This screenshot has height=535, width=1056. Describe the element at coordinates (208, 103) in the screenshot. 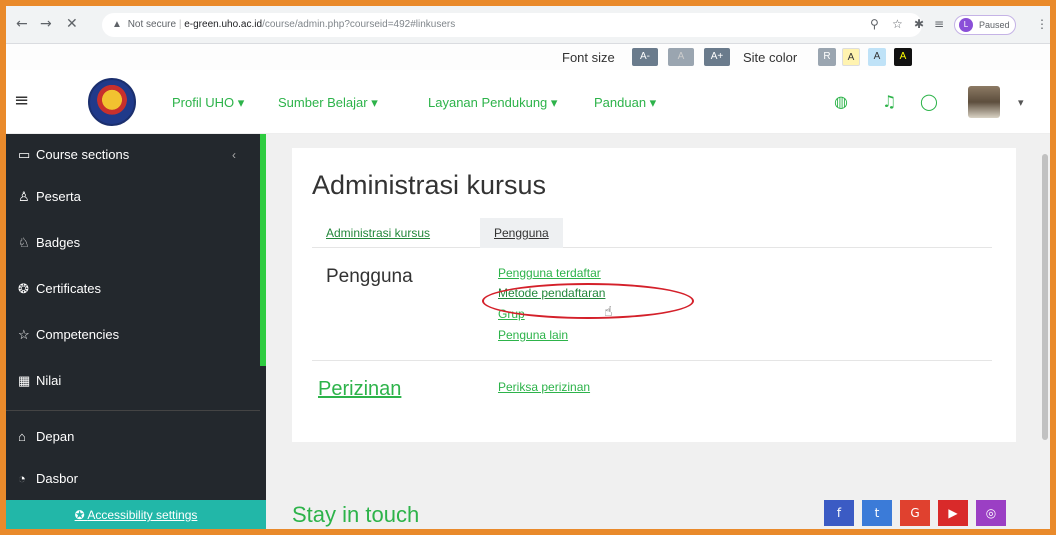

I see `menu-profil-uho: Profil UHO ▾` at that location.